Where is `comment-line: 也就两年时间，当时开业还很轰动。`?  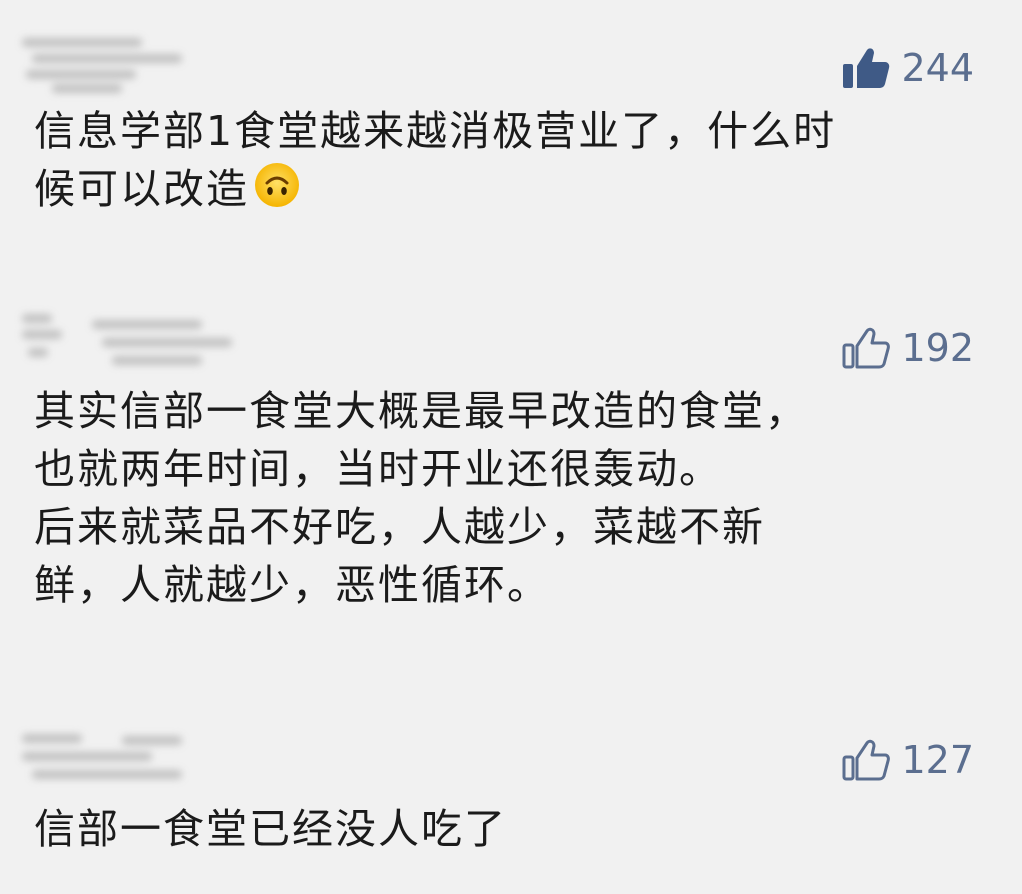 comment-line: 也就两年时间，当时开业还很轰动。 is located at coordinates (378, 469).